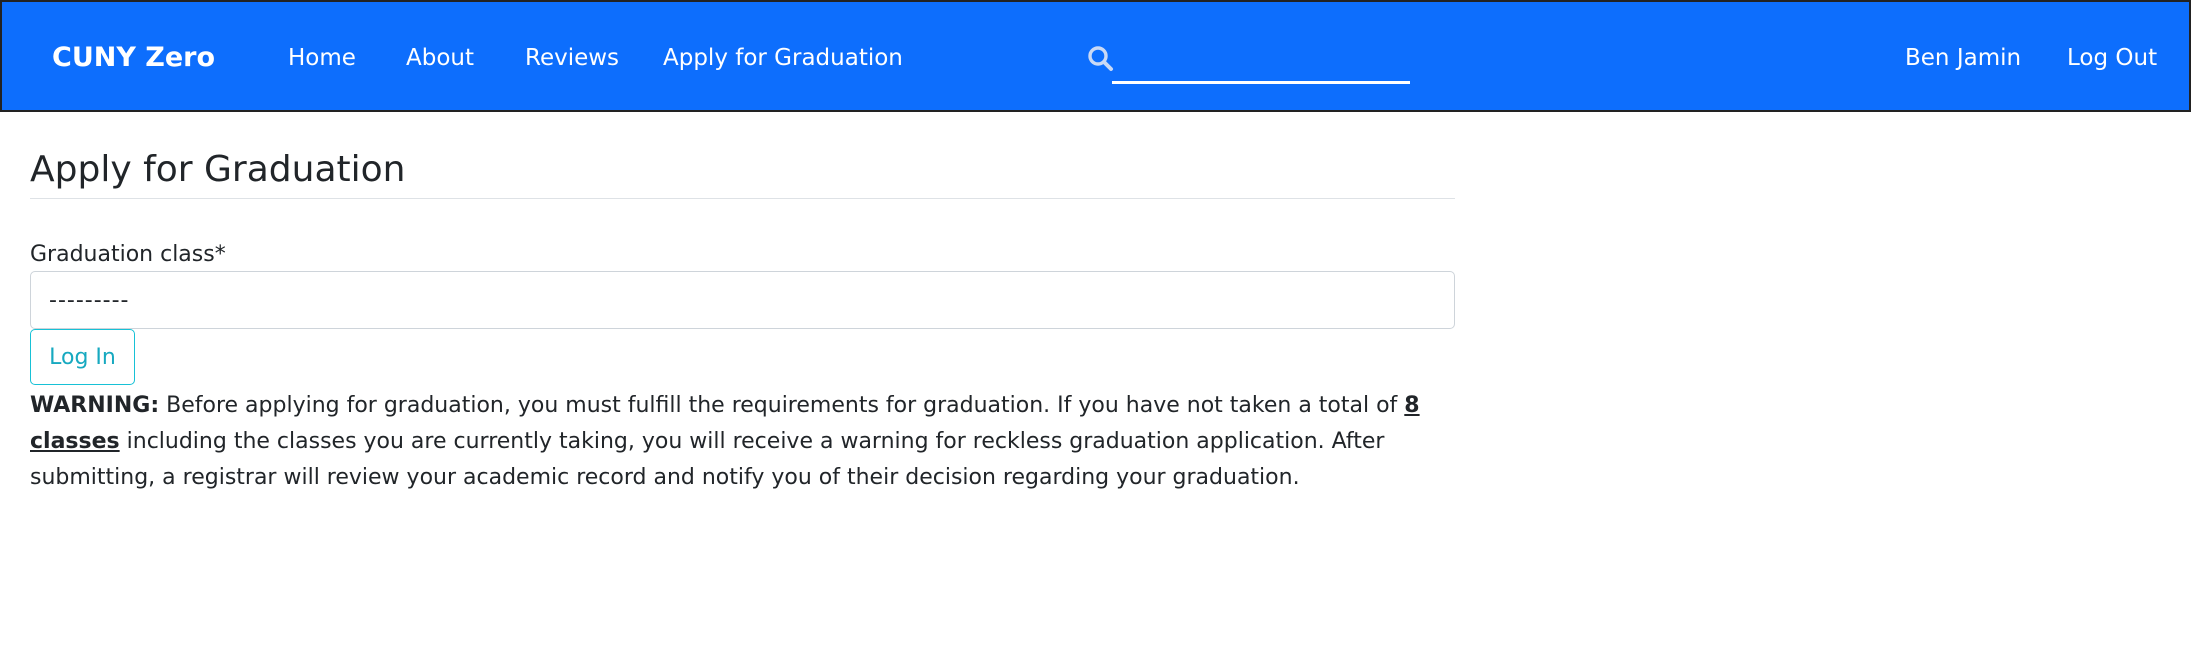  What do you see at coordinates (133, 57) in the screenshot?
I see `brand-link: CUNY Zero` at bounding box center [133, 57].